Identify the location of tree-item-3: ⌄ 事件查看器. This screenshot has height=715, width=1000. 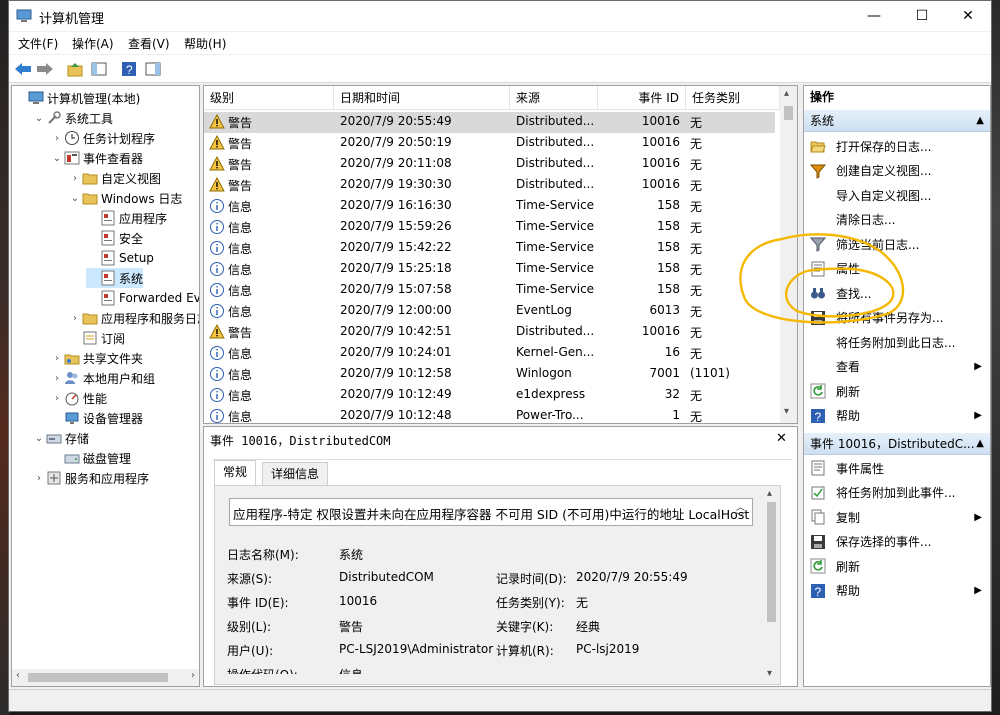
(96, 158).